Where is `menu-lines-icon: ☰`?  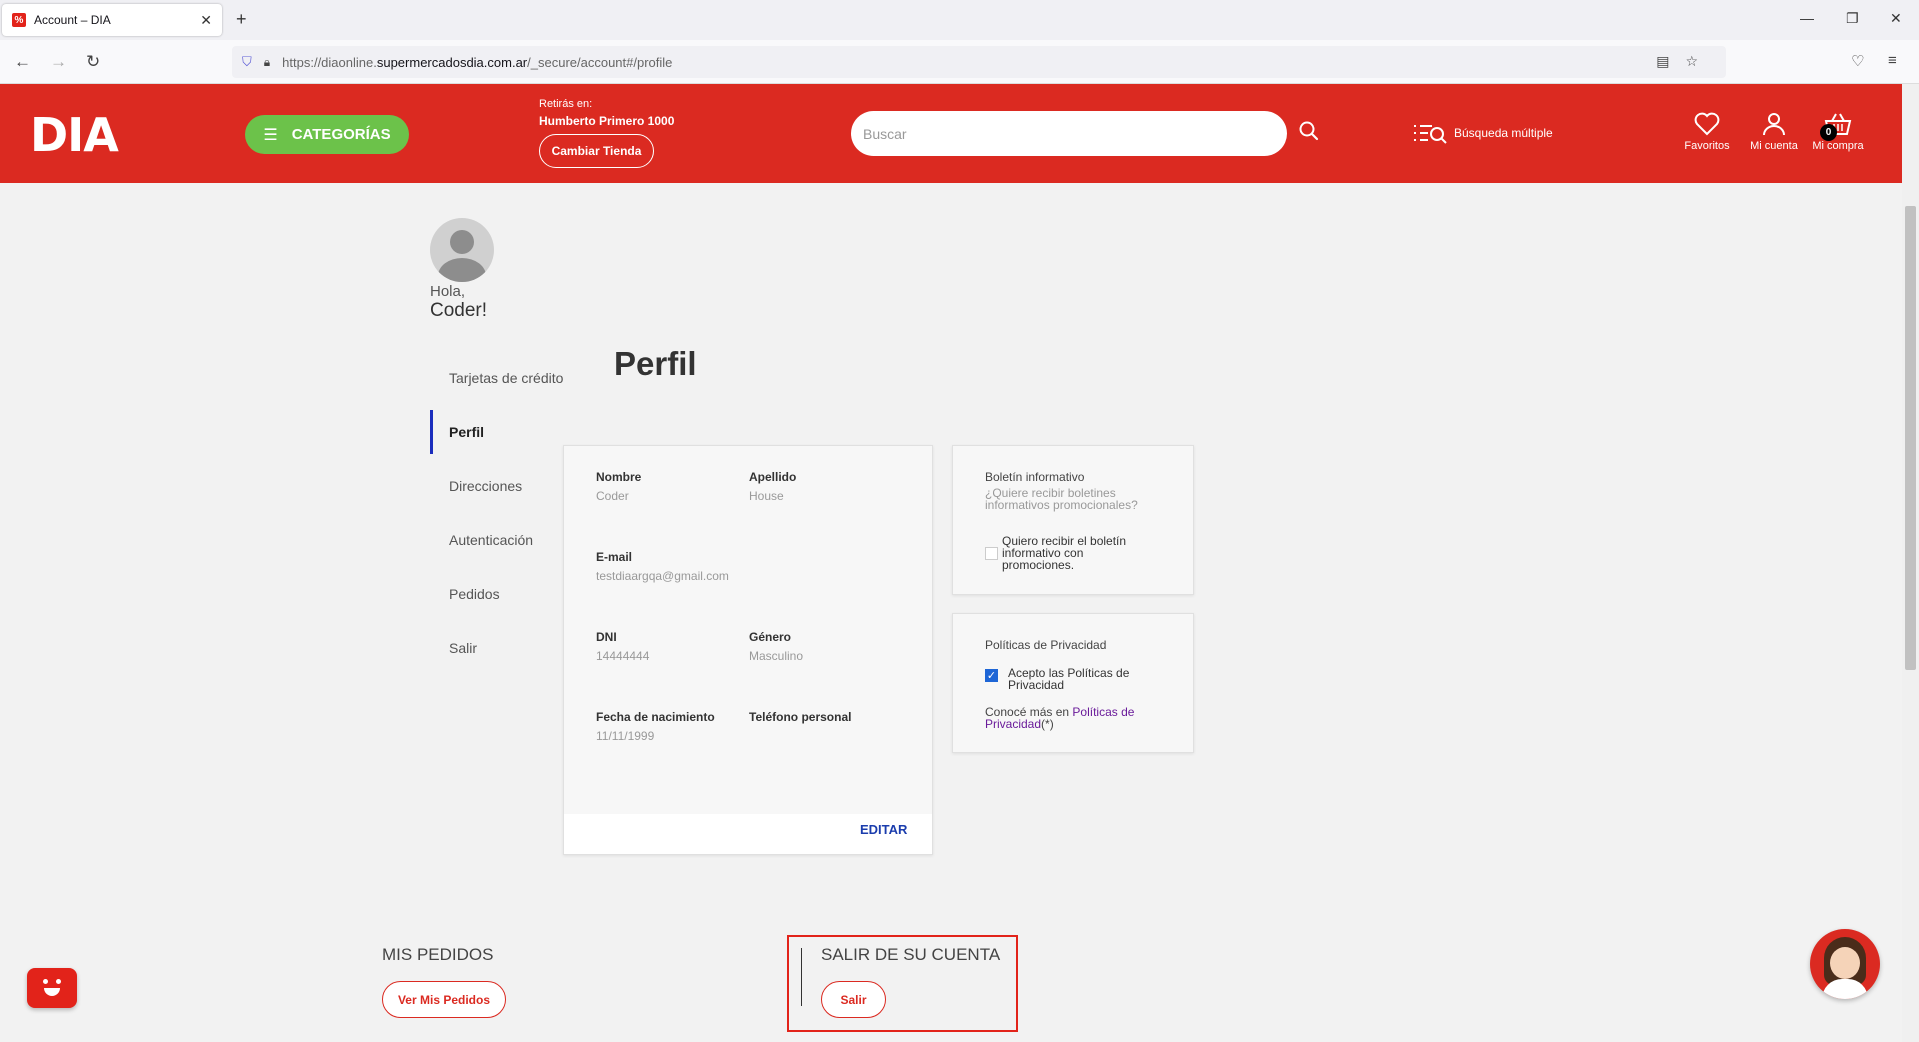
menu-lines-icon: ☰ is located at coordinates (270, 135).